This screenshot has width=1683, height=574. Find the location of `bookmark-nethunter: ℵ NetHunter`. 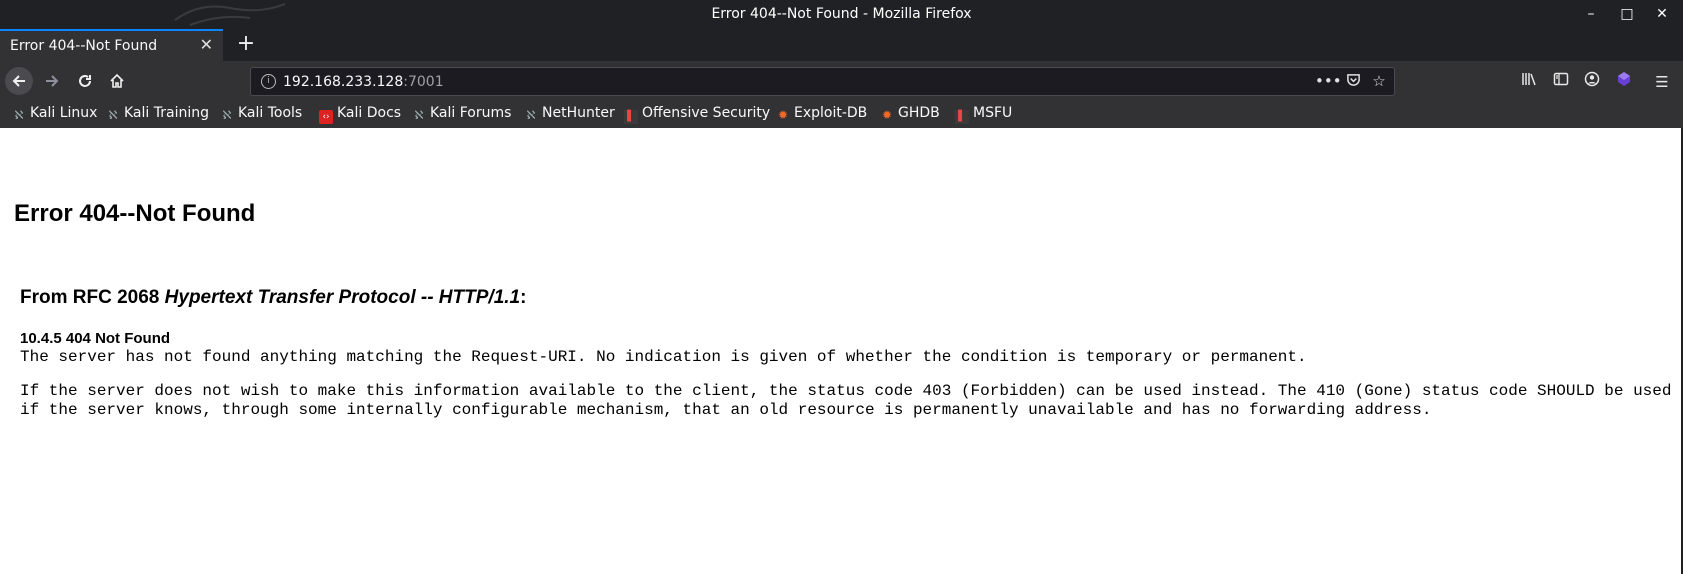

bookmark-nethunter: ℵ NetHunter is located at coordinates (569, 115).